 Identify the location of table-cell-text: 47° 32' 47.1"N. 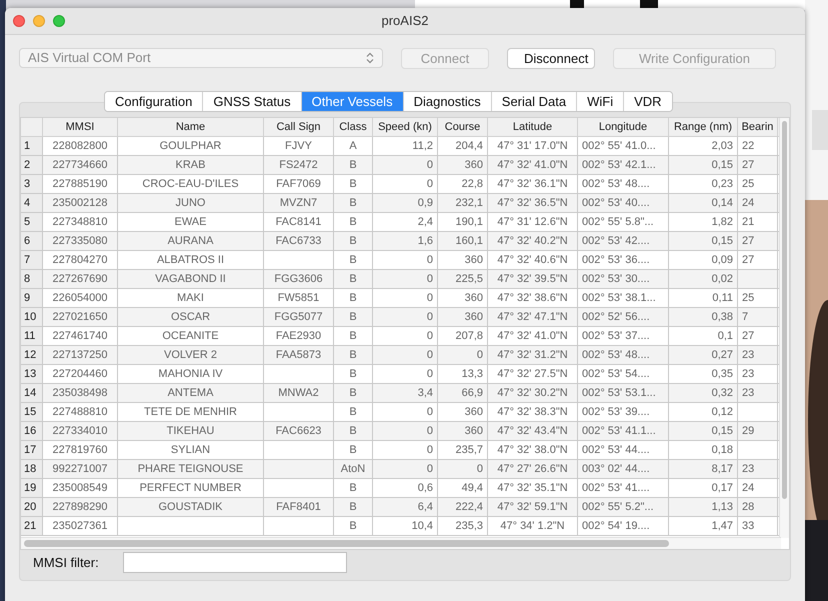
(532, 317).